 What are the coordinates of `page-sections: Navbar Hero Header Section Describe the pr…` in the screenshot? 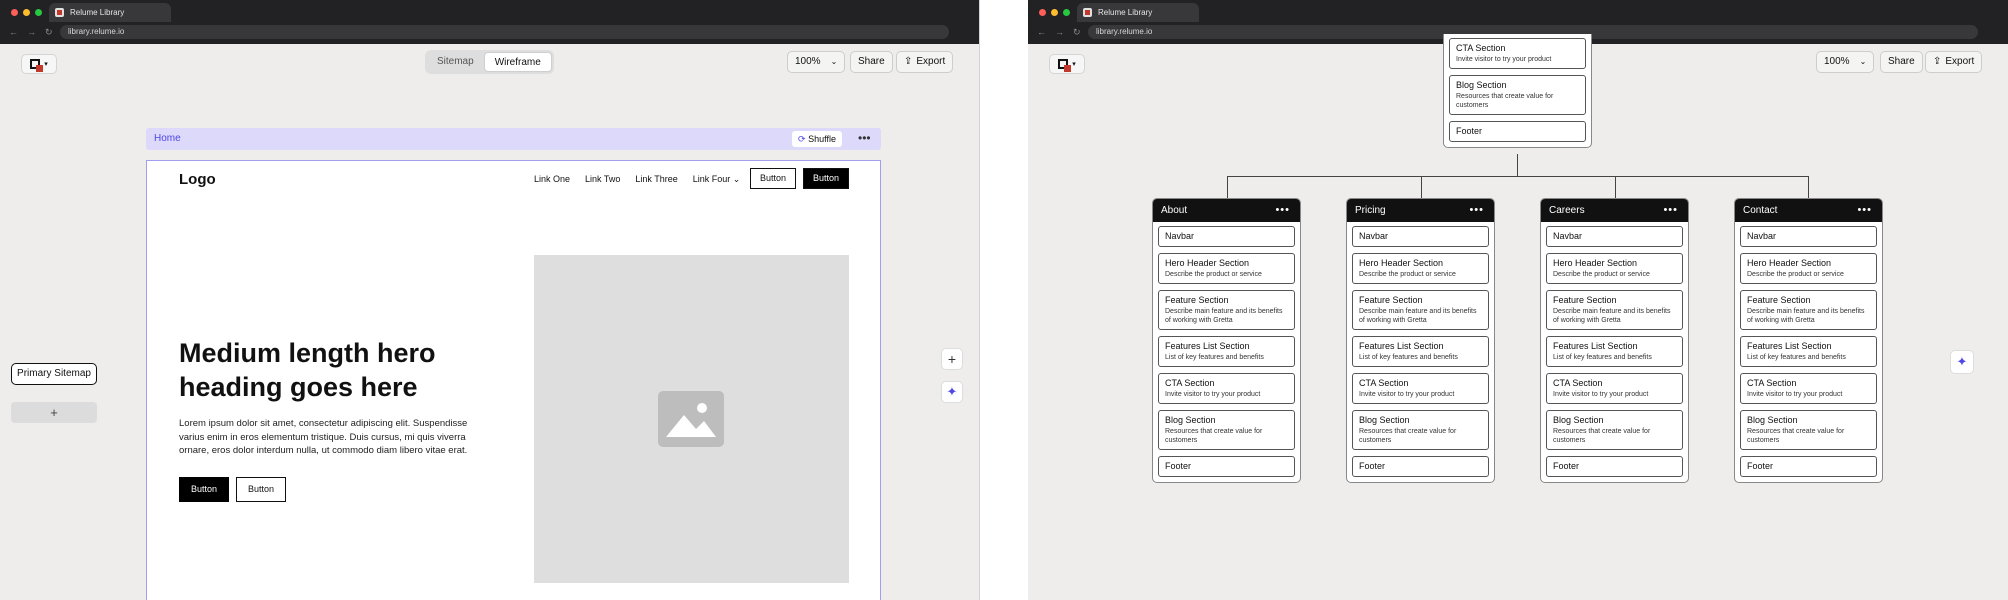 It's located at (1420, 352).